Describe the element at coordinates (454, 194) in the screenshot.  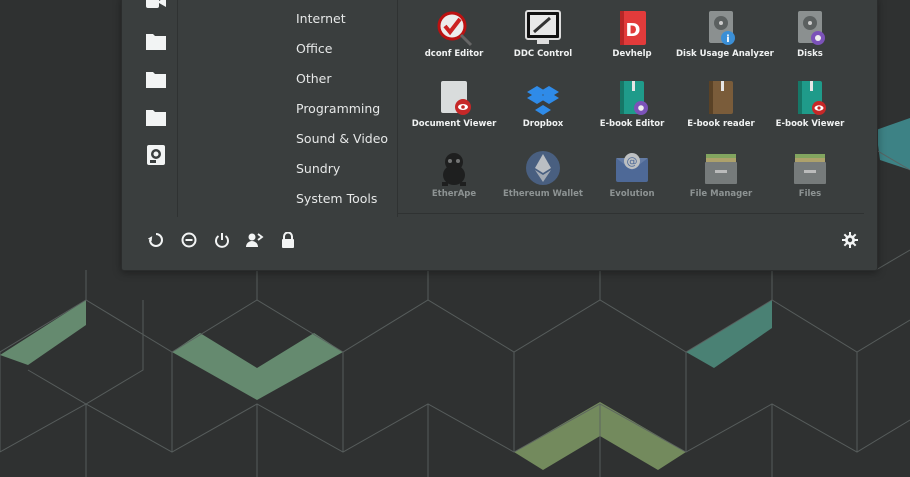
I see `app-label: EtherApe` at that location.